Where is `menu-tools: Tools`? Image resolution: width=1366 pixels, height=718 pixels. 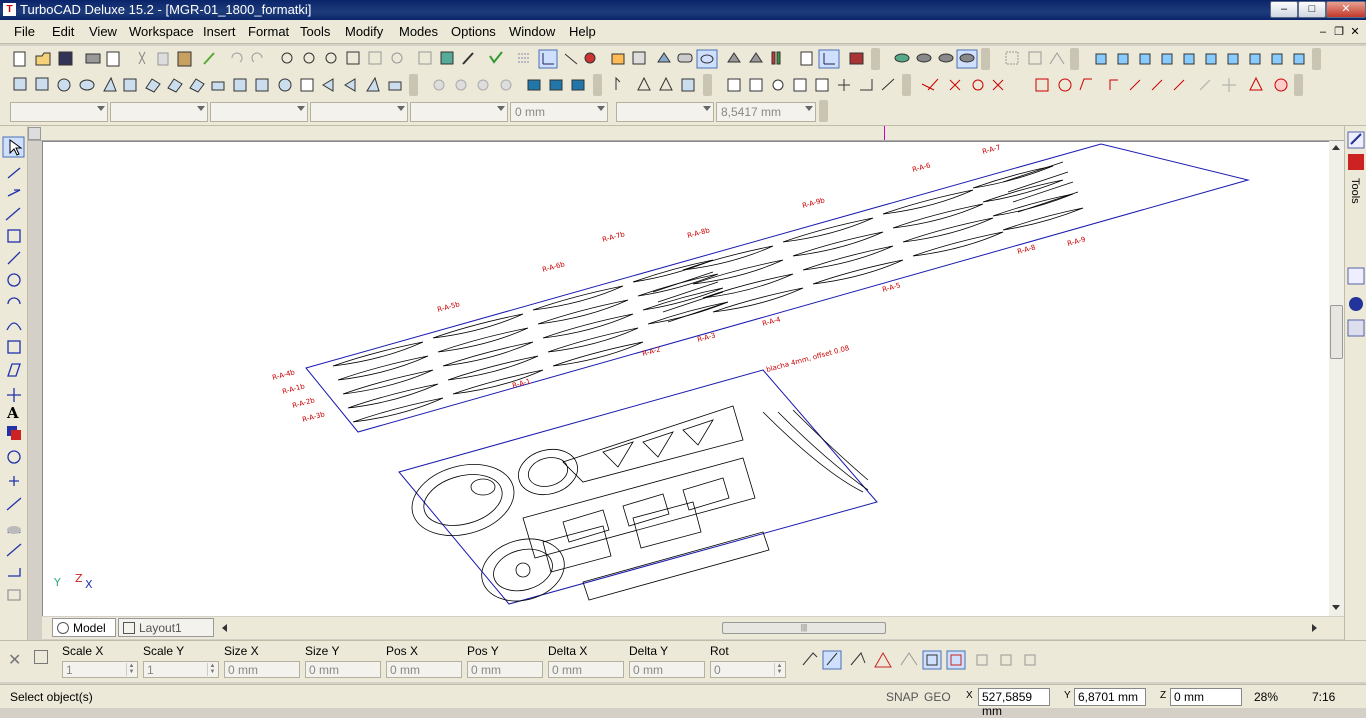 menu-tools: Tools is located at coordinates (315, 31).